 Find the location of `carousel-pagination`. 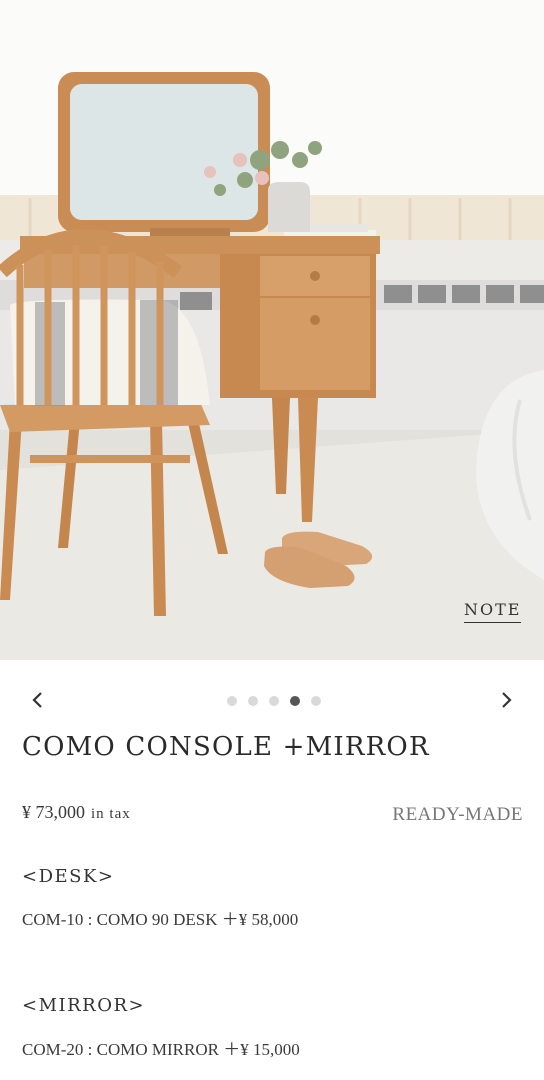

carousel-pagination is located at coordinates (274, 701).